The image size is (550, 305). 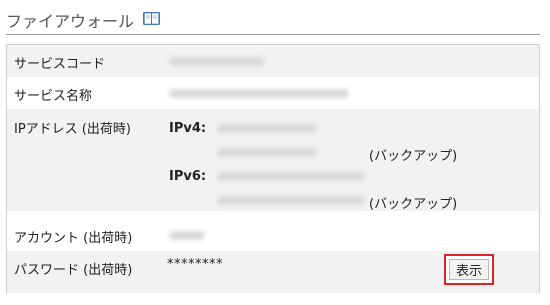 What do you see at coordinates (53, 96) in the screenshot?
I see `service-name-label: サービス名称` at bounding box center [53, 96].